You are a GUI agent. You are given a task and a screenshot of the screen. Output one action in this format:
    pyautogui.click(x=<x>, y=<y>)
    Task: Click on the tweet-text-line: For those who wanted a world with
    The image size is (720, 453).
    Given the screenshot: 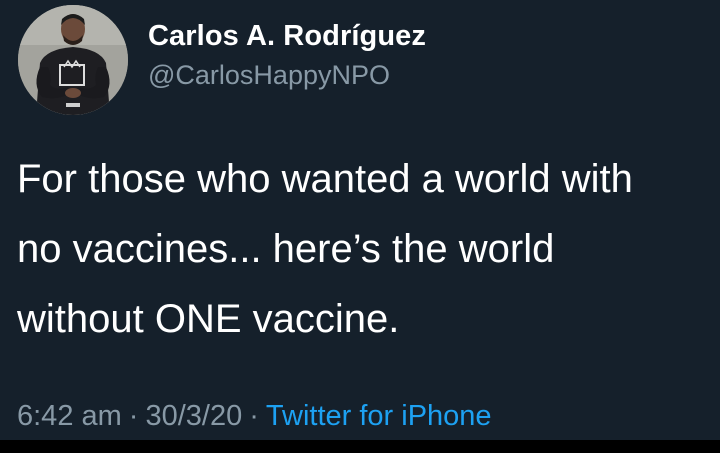 What is the action you would take?
    pyautogui.click(x=325, y=179)
    